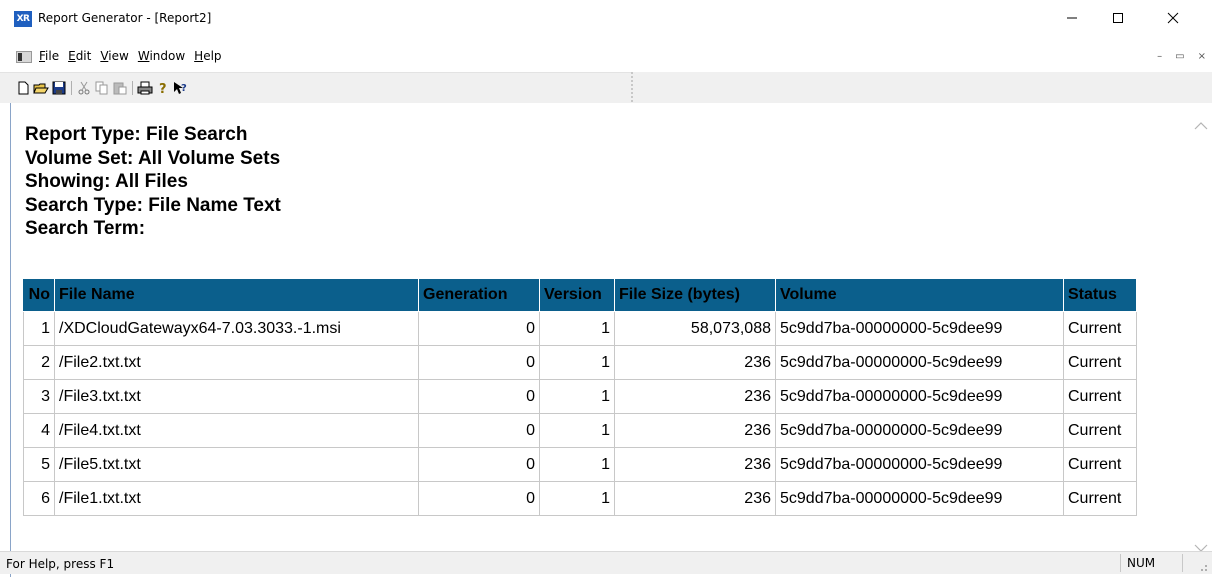  Describe the element at coordinates (59, 88) in the screenshot. I see `save-icon` at that location.